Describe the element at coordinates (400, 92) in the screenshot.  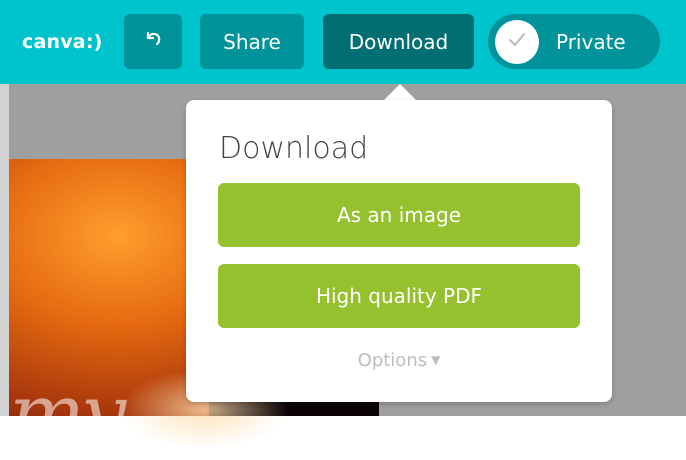
I see `popover-arrow` at that location.